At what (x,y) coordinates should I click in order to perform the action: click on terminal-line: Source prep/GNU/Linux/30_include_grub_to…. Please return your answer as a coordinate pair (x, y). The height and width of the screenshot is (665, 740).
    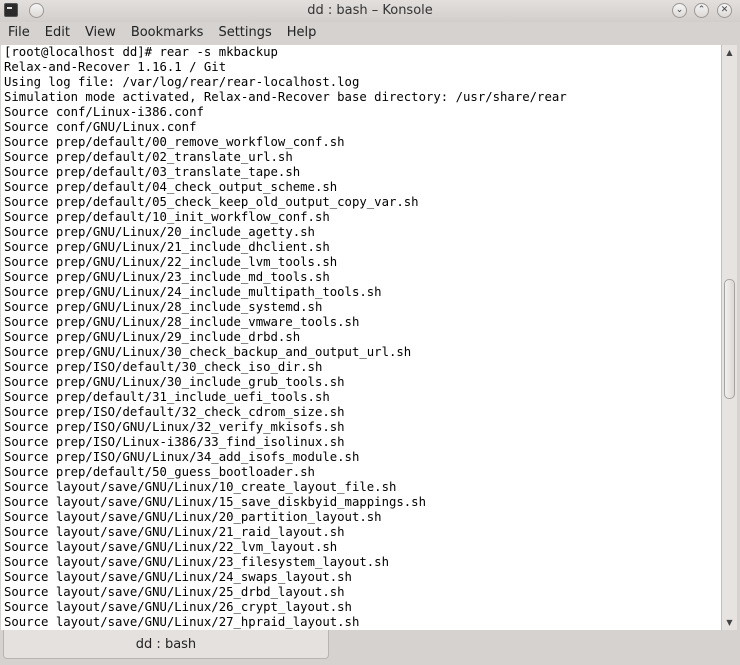
    Looking at the image, I should click on (174, 382).